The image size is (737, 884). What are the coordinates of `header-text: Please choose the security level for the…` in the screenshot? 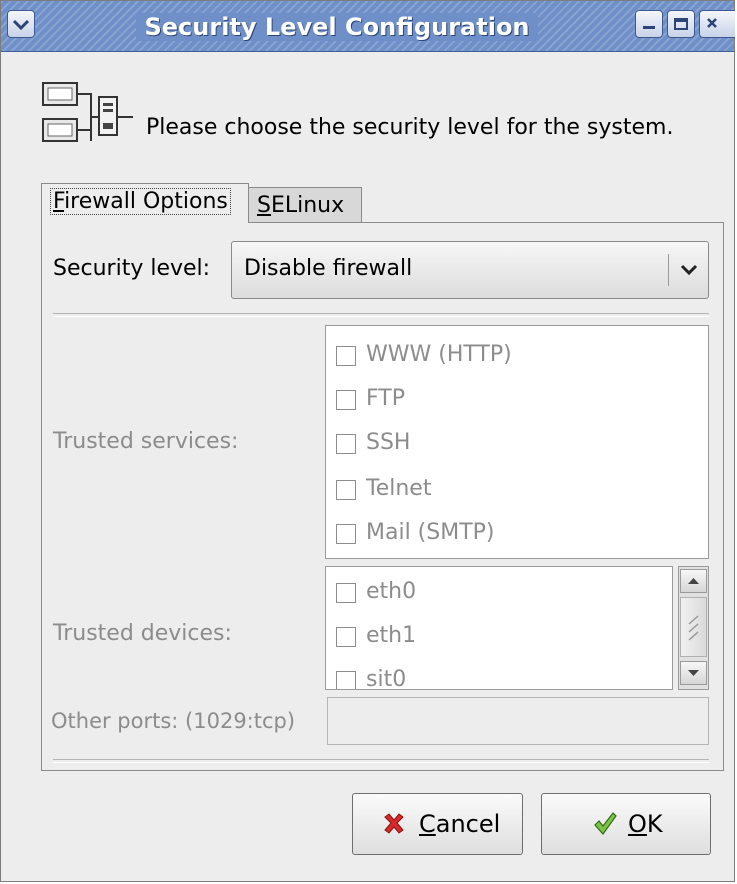 It's located at (410, 127).